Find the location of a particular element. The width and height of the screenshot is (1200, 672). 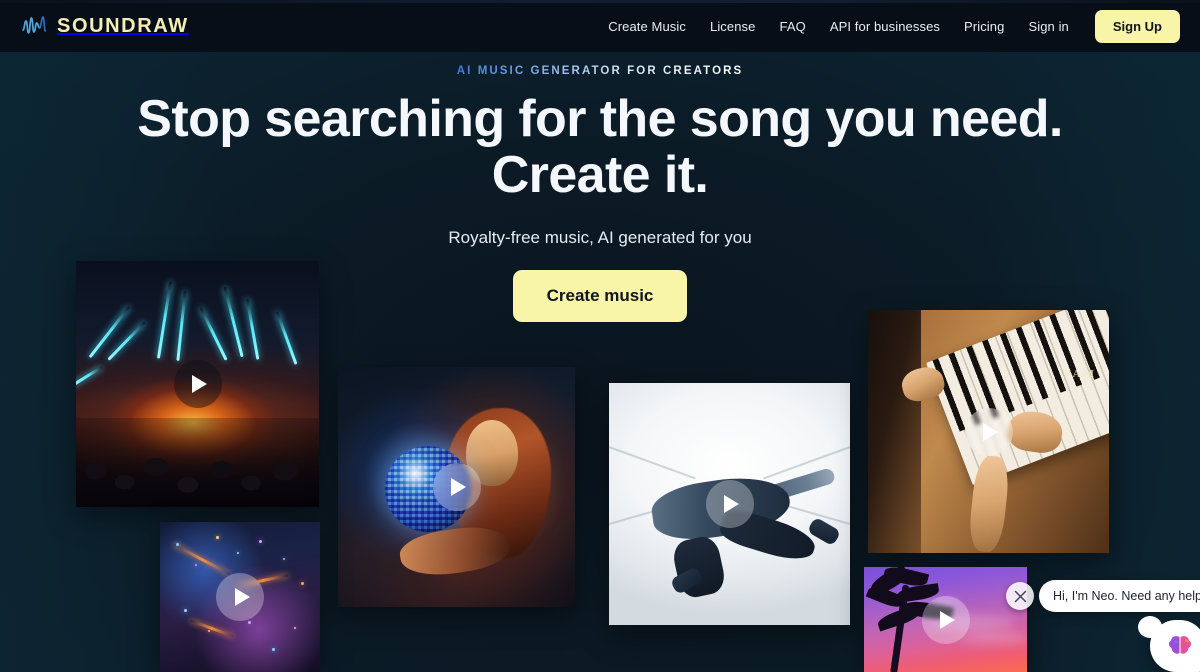

video-card-dancer is located at coordinates (729, 504).